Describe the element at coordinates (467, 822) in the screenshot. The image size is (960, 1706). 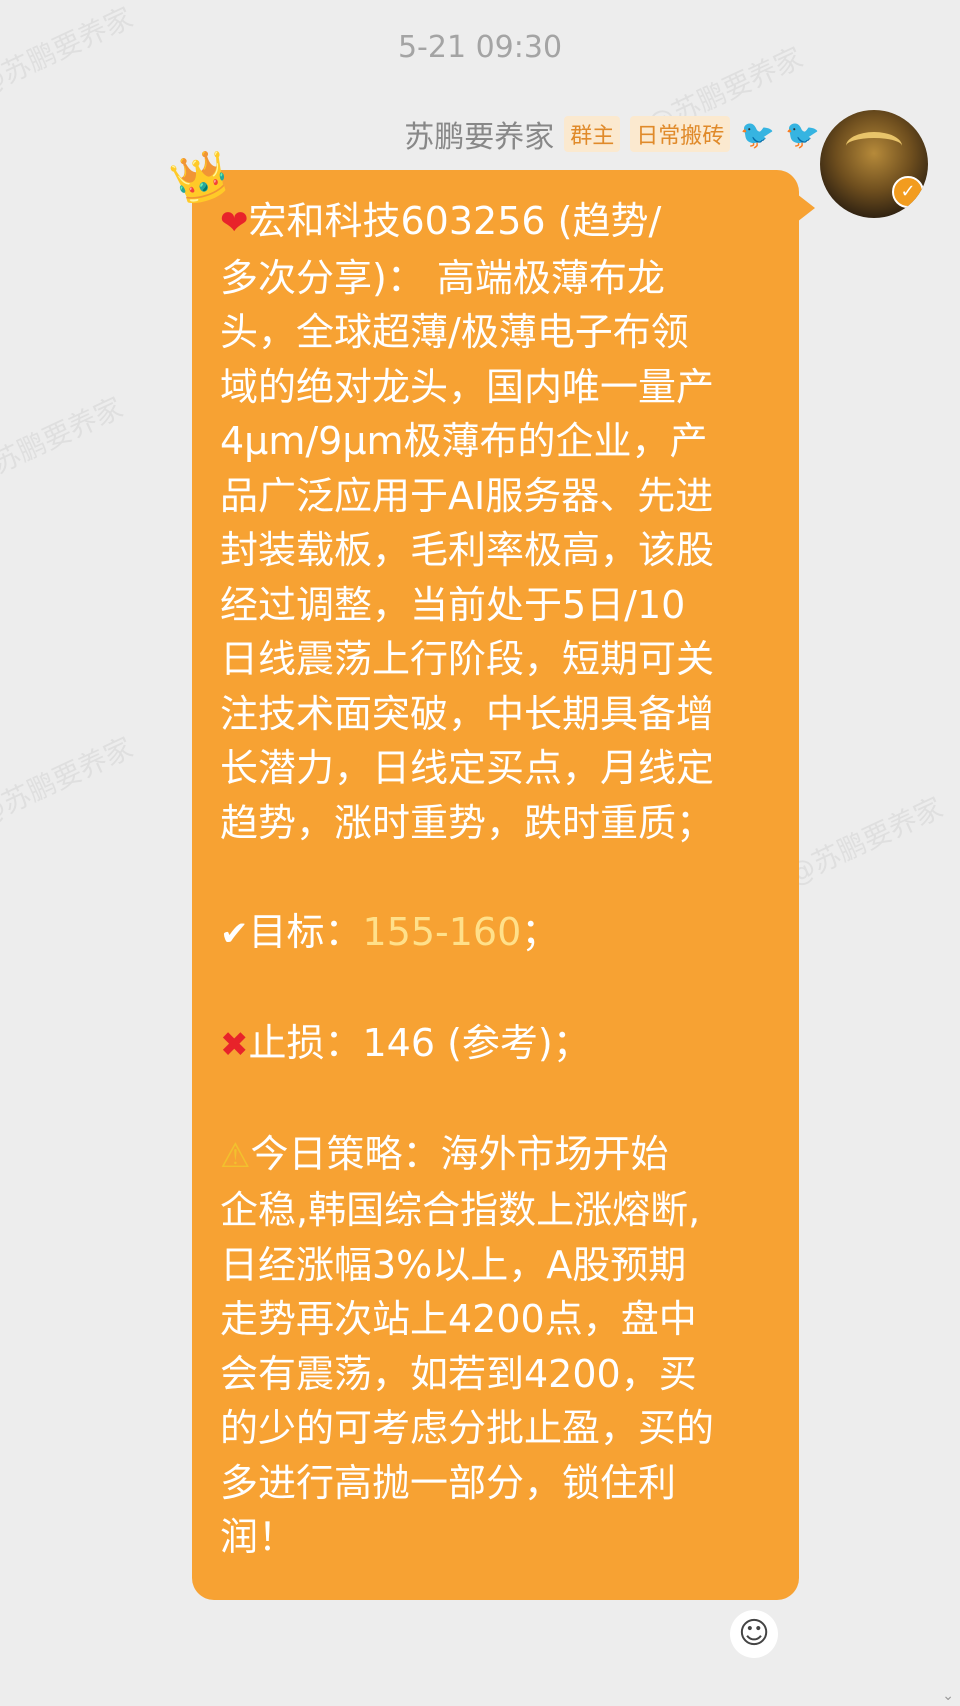
I see `message-line: 趋势，涨时重势，跌时重质；` at that location.